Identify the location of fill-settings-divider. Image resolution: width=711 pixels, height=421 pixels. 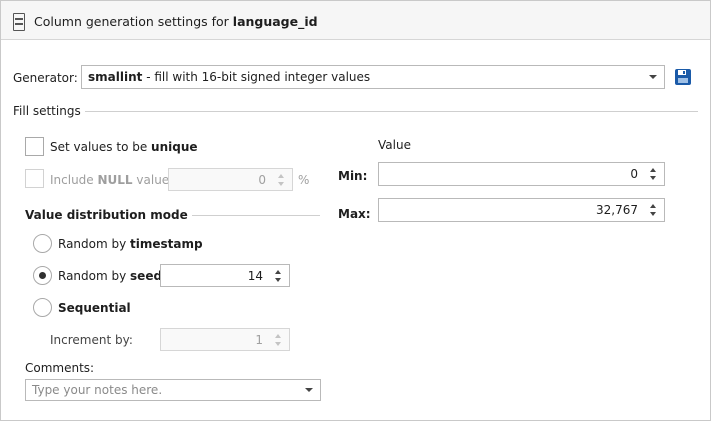
(387, 111).